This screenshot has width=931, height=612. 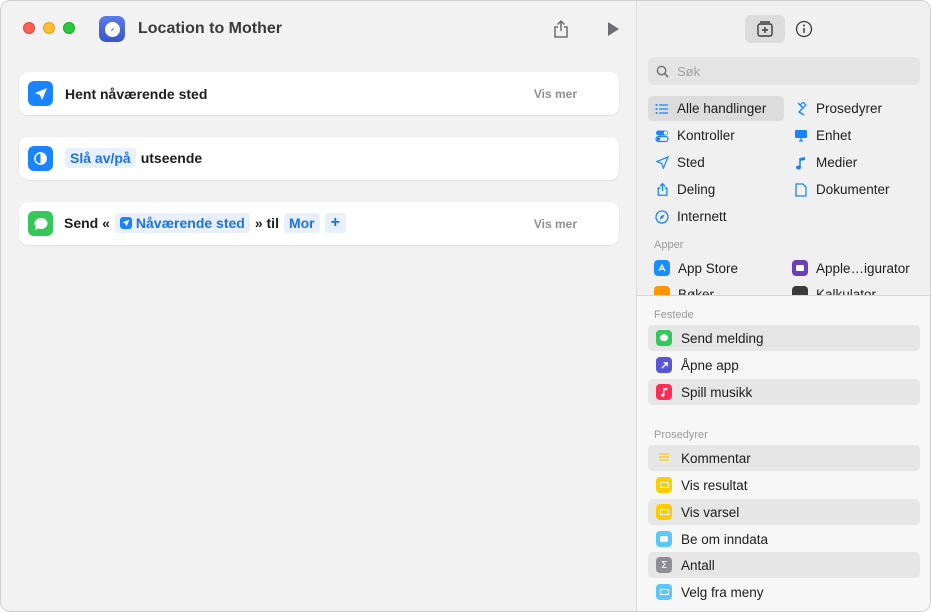 What do you see at coordinates (681, 435) in the screenshot?
I see `scripting-section-header: Prosedyrer` at bounding box center [681, 435].